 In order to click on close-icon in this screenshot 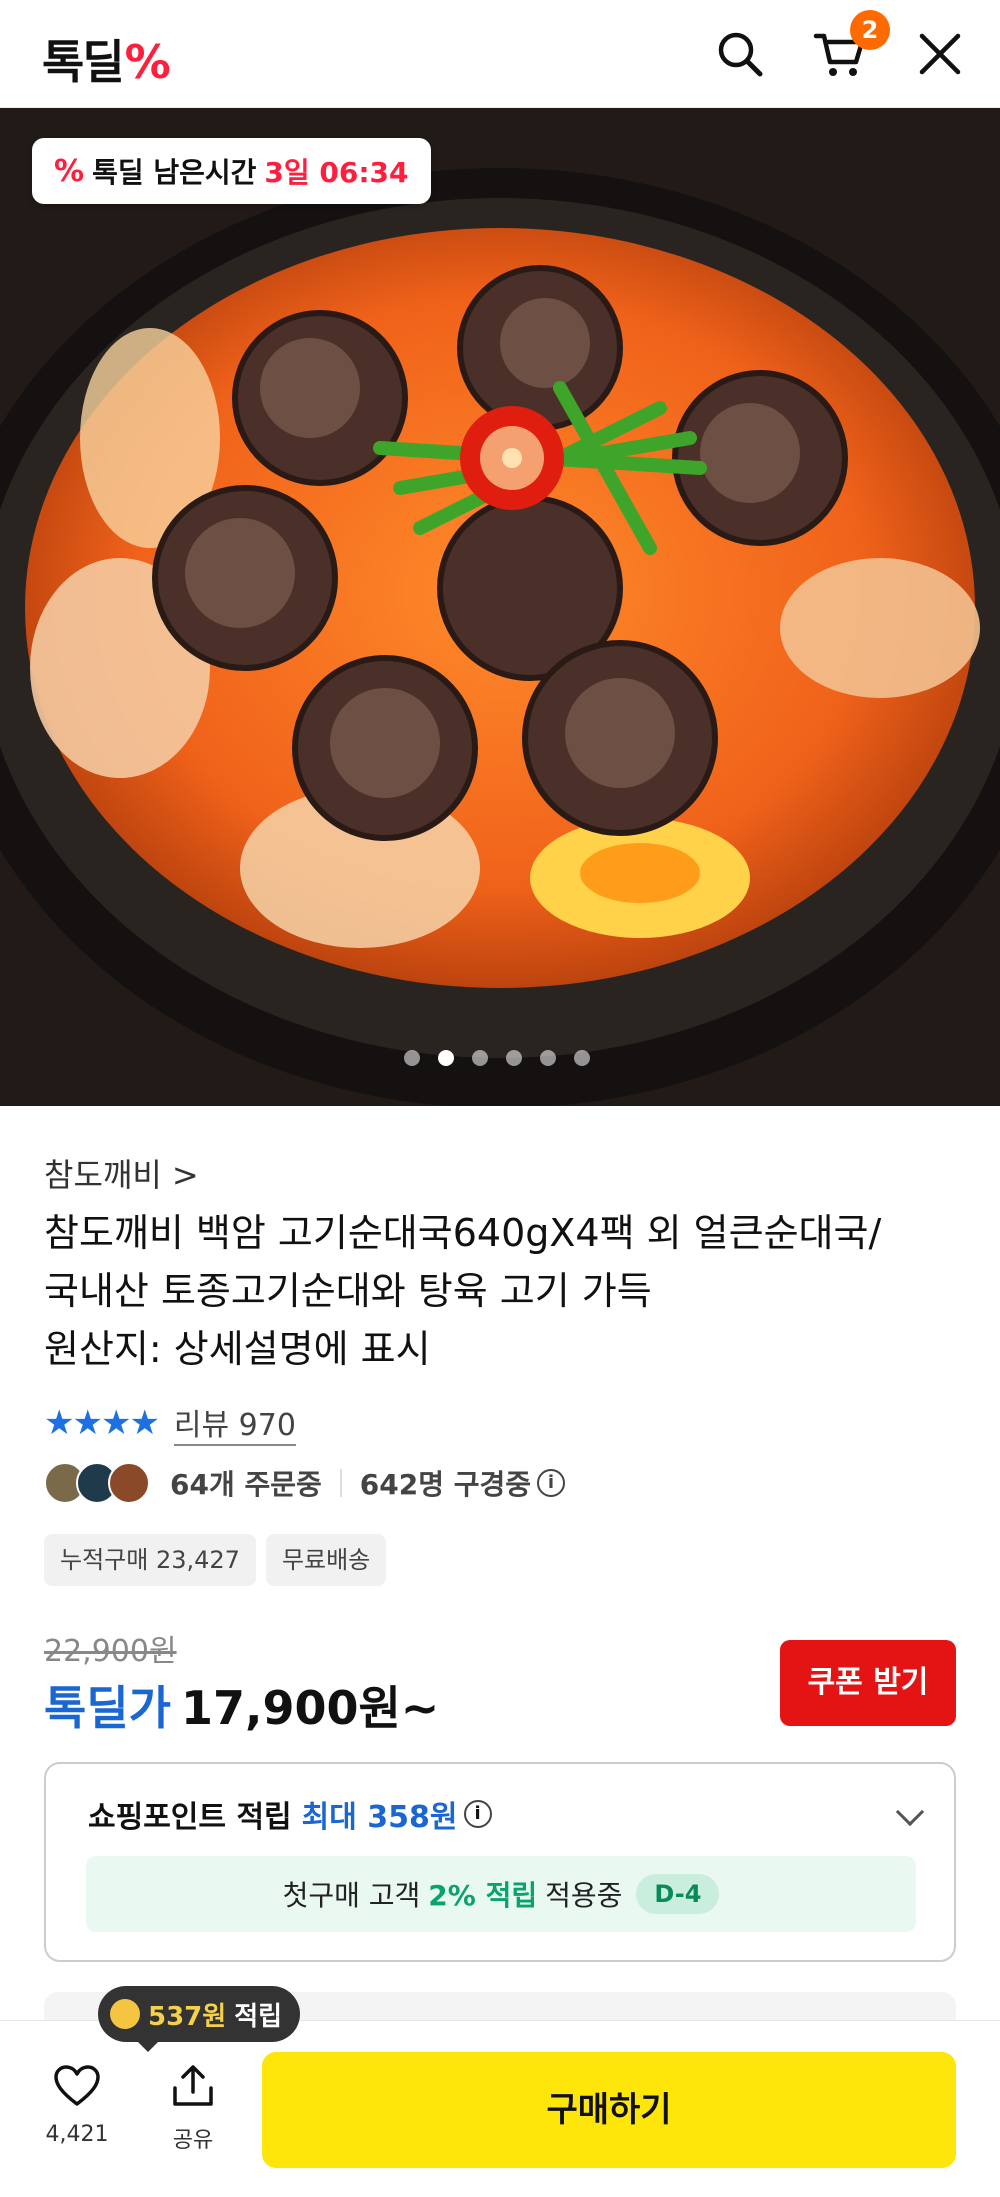, I will do `click(940, 54)`.